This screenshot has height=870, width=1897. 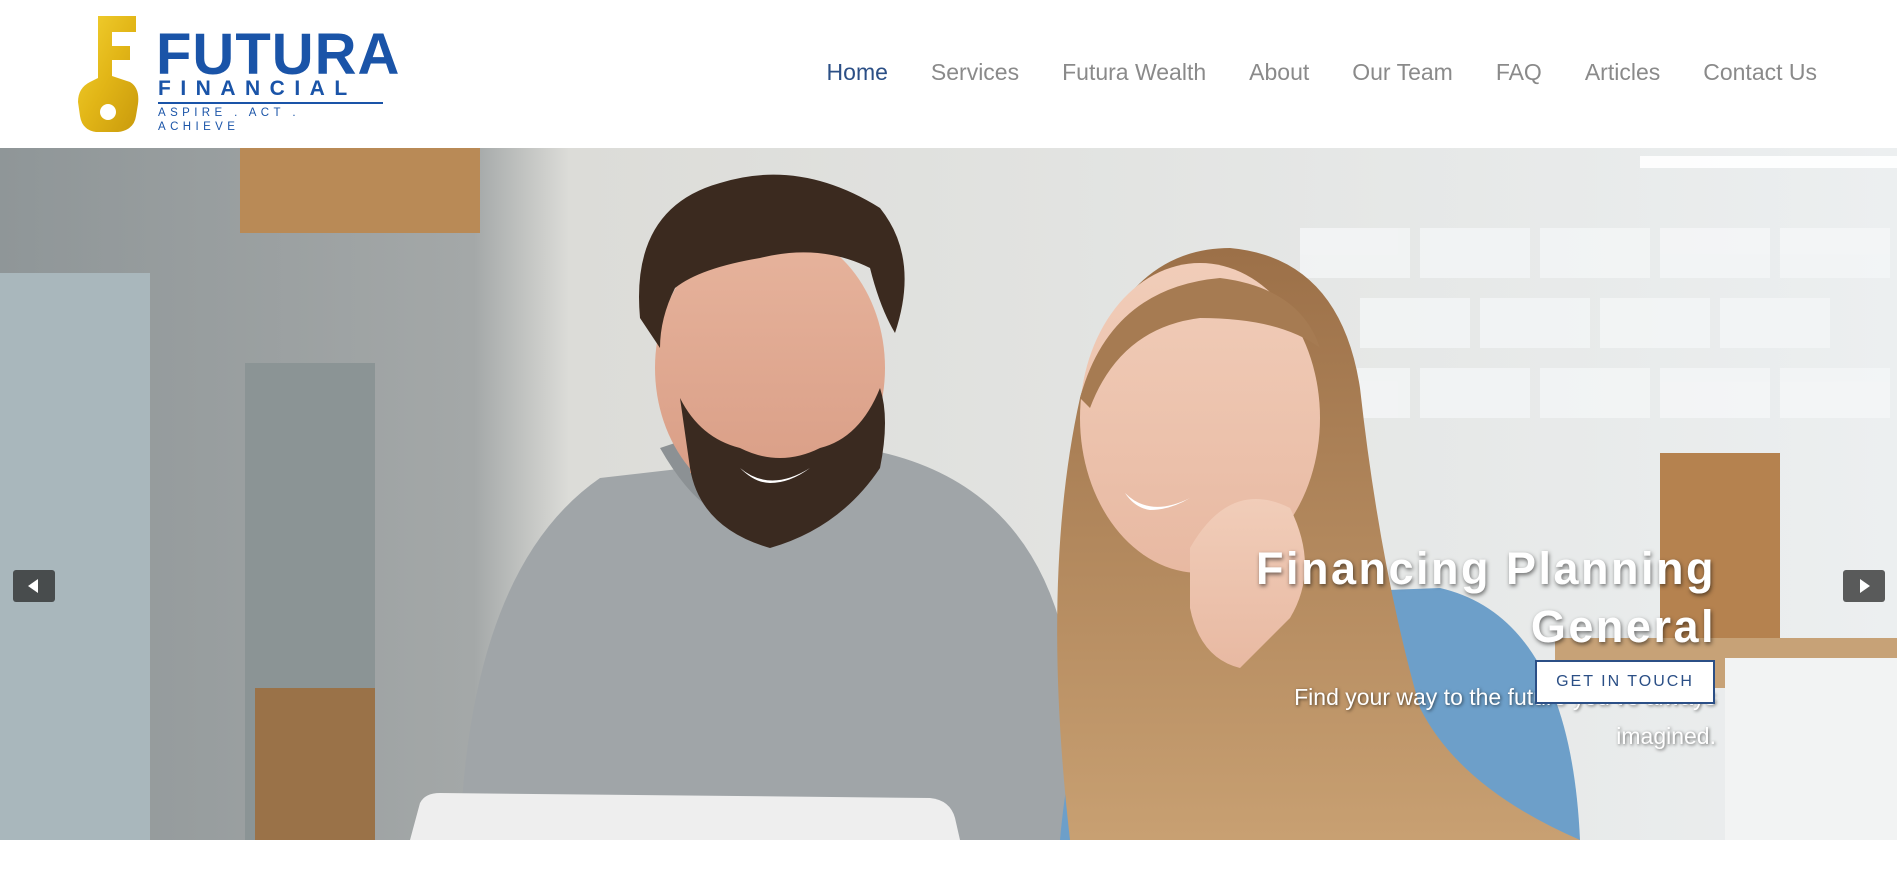 I want to click on slider-next-button, so click(x=1864, y=586).